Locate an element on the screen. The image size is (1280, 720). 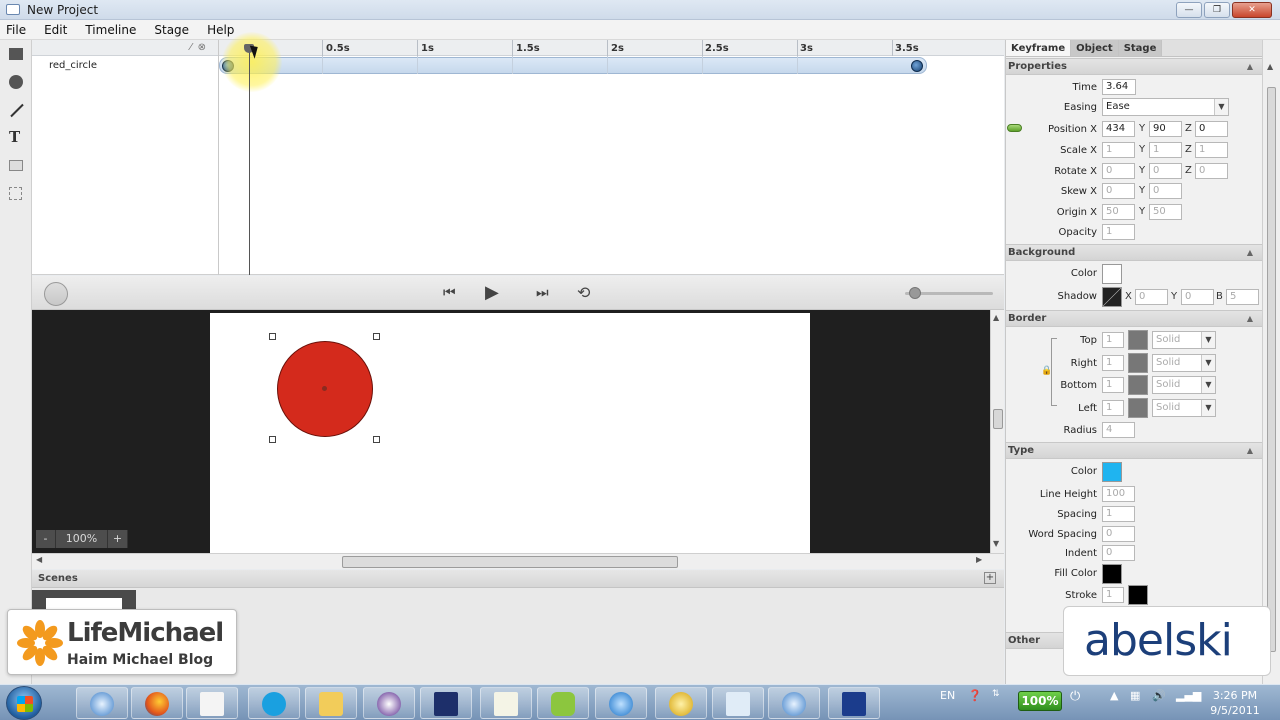
help-icon: ❓ is located at coordinates (975, 695).